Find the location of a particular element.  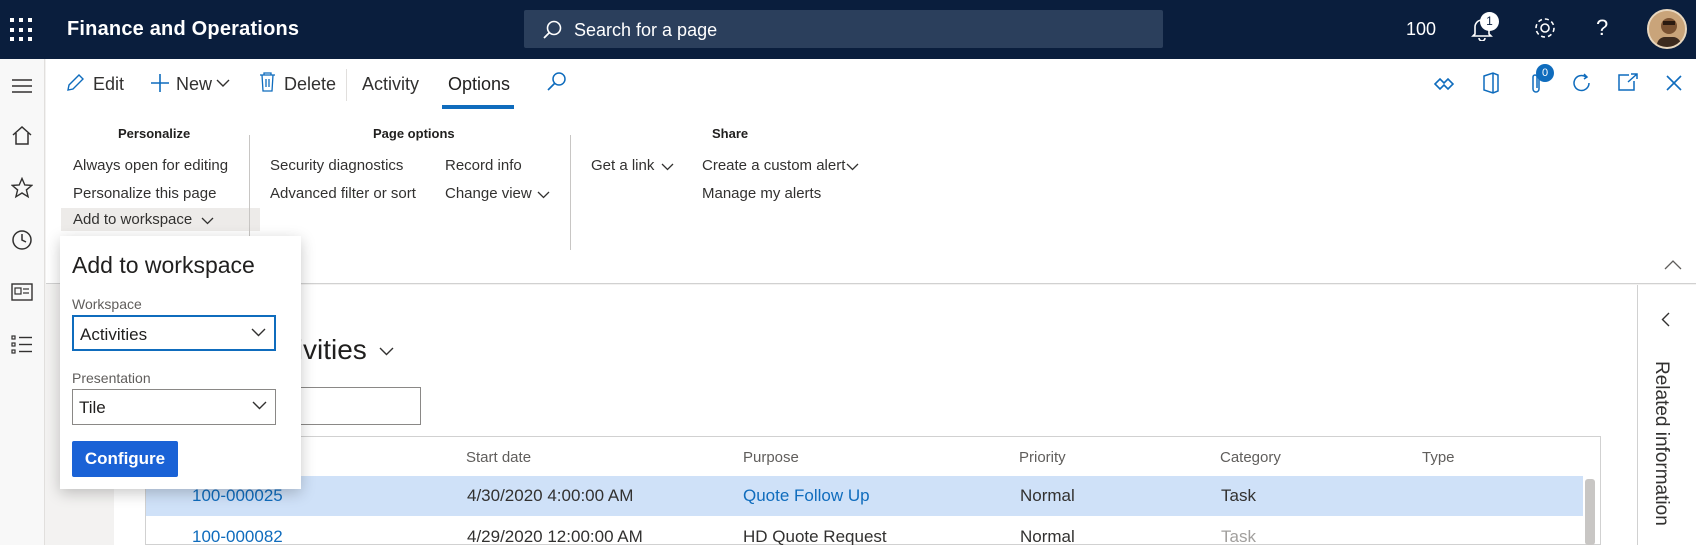

configure-button: Configure is located at coordinates (125, 459).